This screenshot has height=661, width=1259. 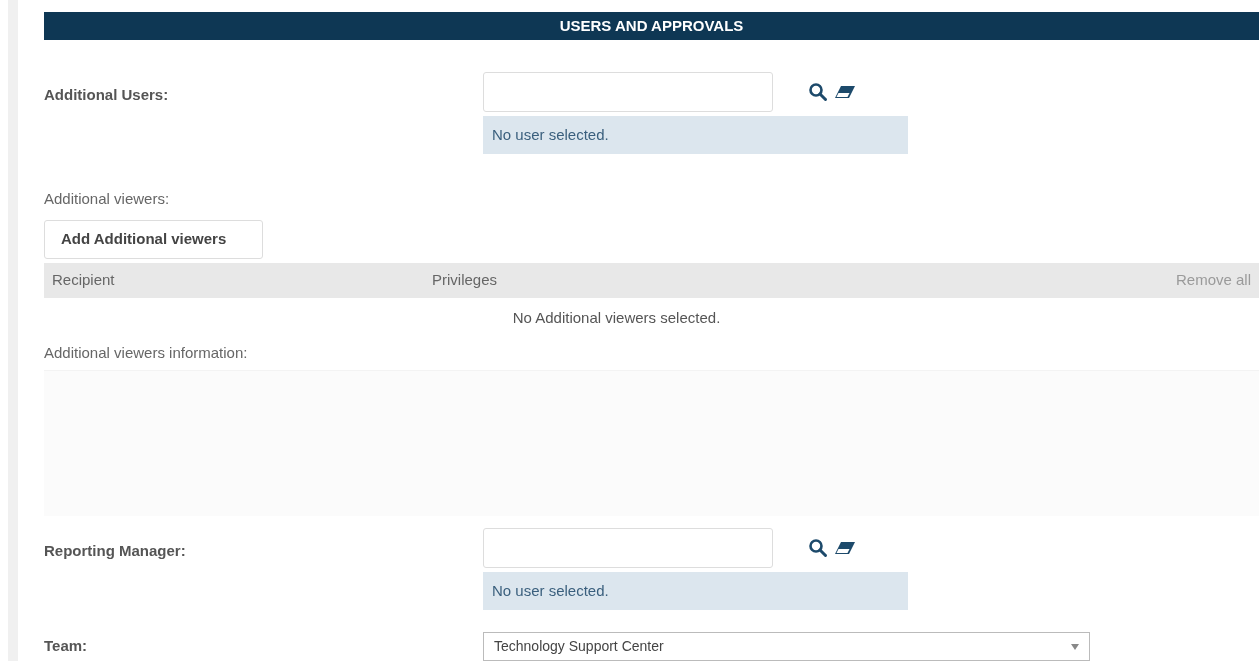 What do you see at coordinates (107, 95) in the screenshot?
I see `field-label: Additional Users:` at bounding box center [107, 95].